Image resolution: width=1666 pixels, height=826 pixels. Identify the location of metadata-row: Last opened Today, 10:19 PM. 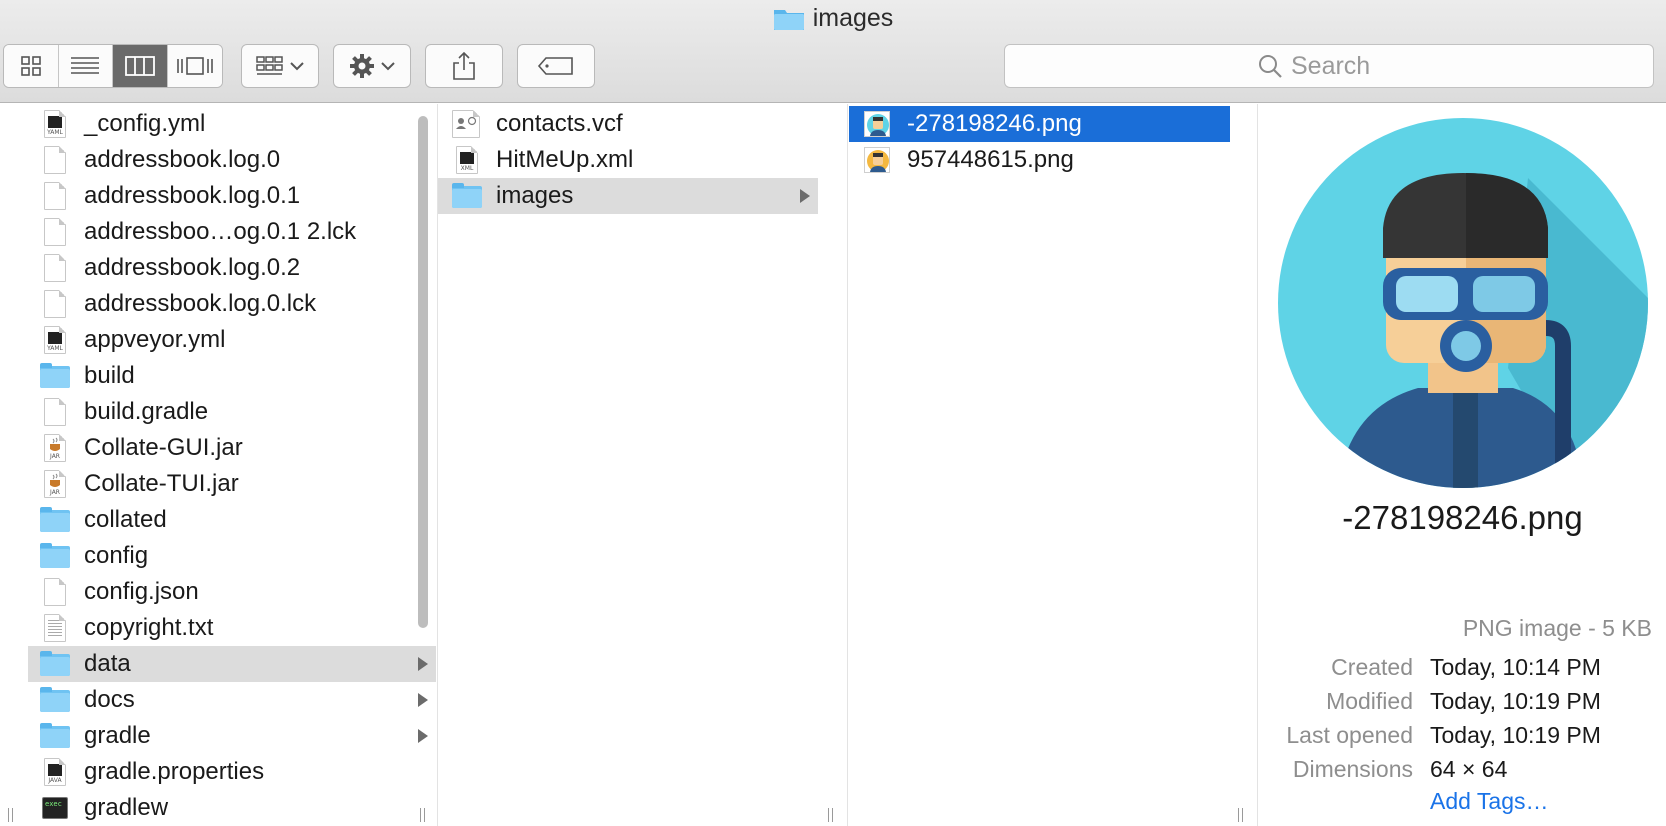
(1462, 735).